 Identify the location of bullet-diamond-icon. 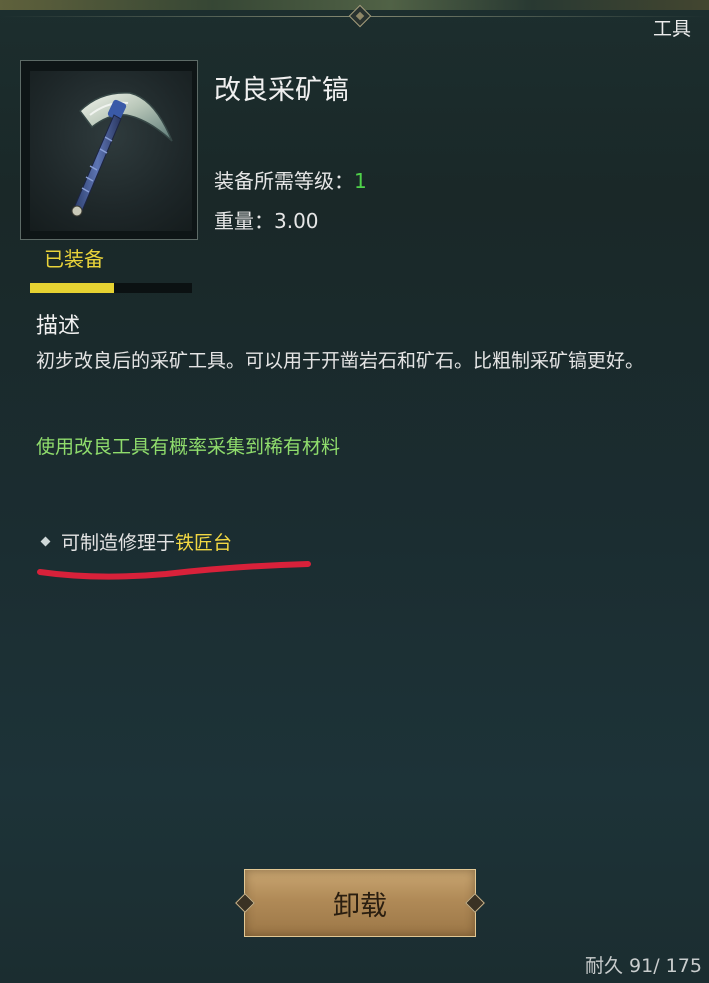
(45, 541).